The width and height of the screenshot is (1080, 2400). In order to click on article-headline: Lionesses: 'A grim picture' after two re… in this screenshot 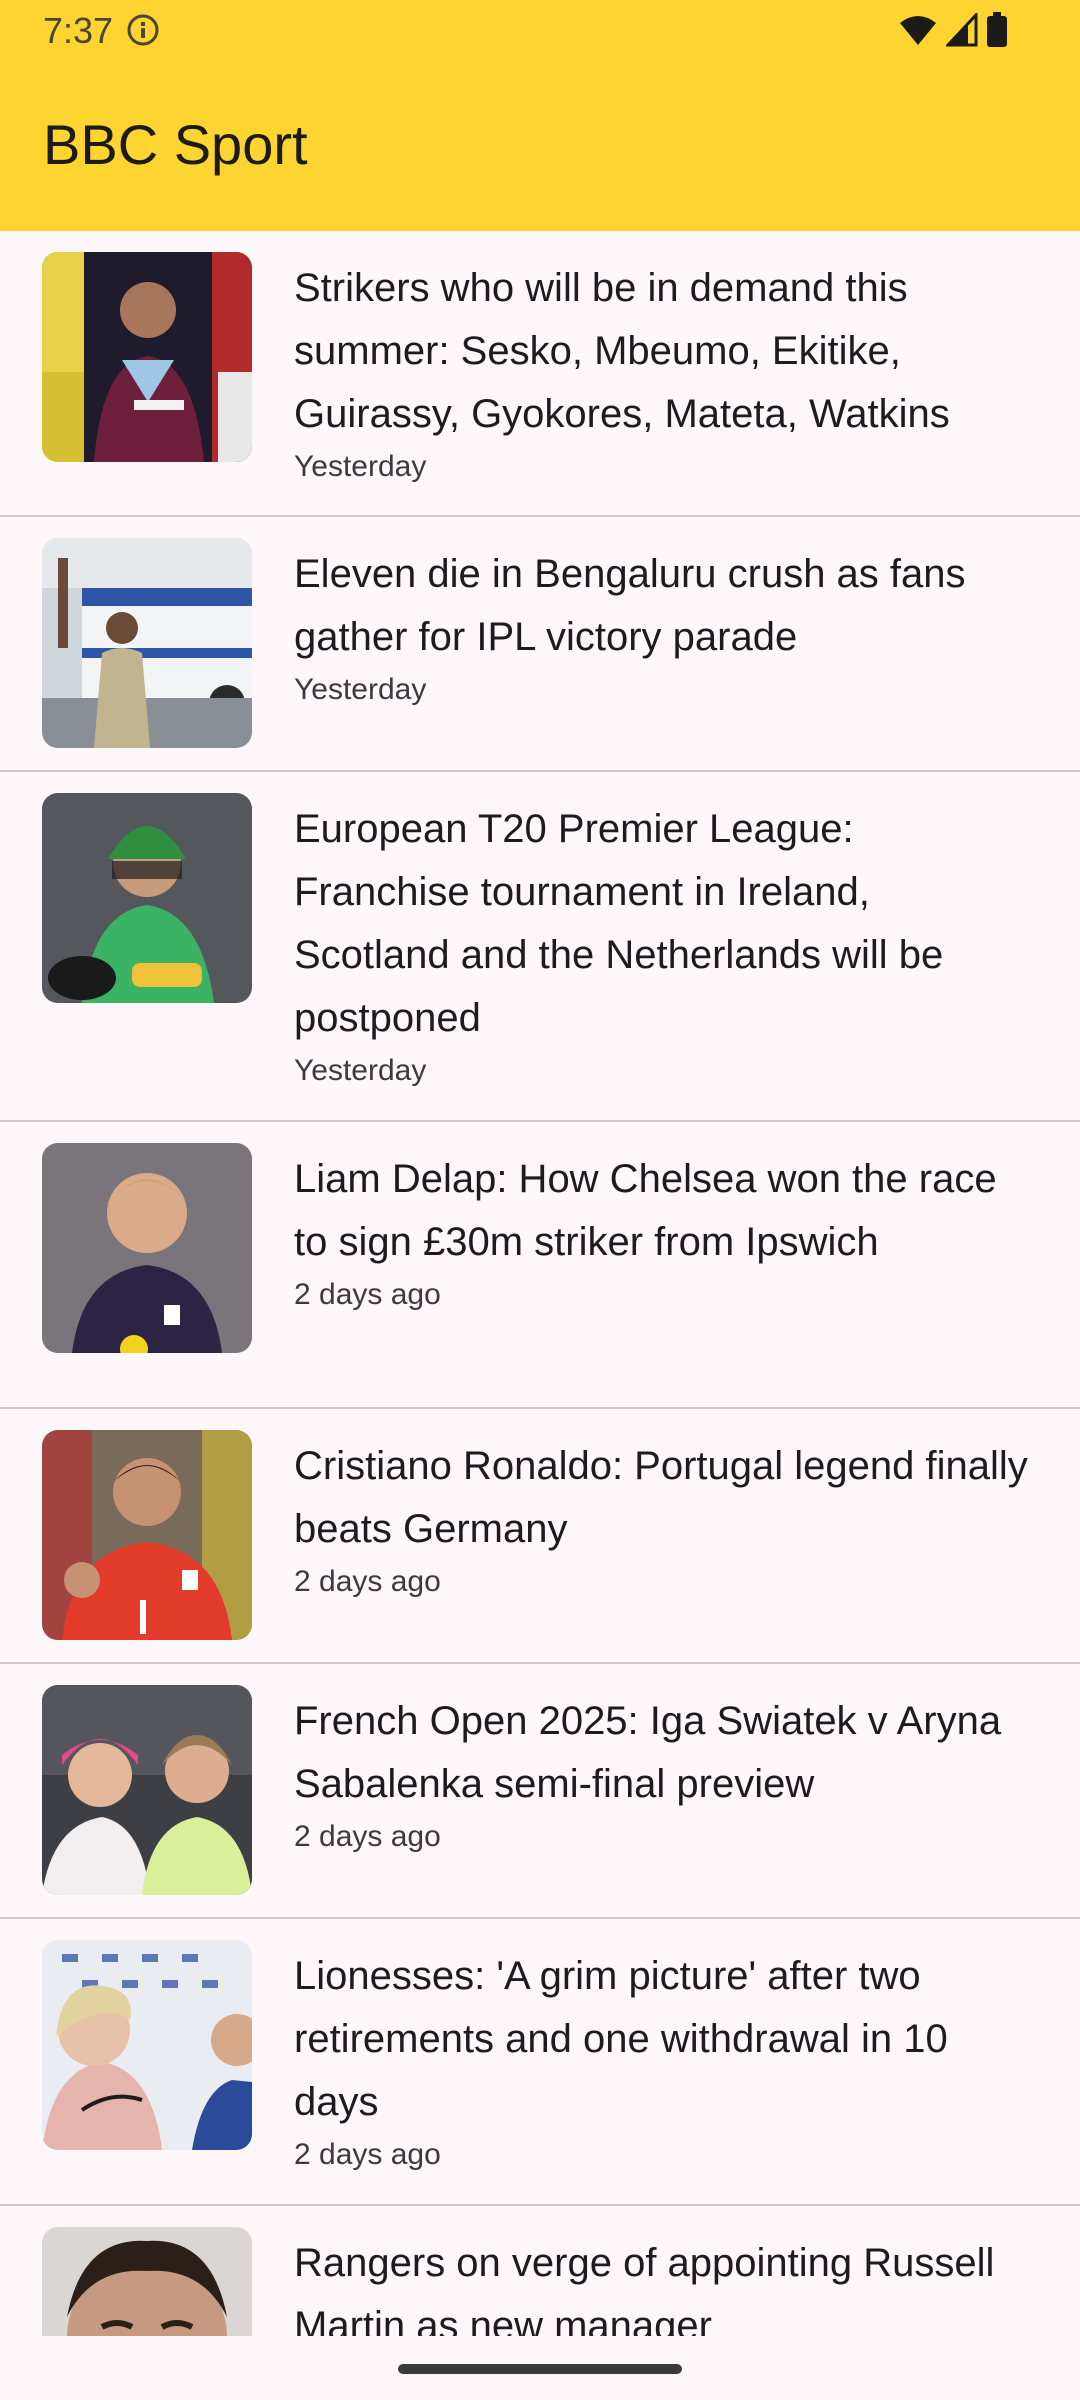, I will do `click(664, 2039)`.